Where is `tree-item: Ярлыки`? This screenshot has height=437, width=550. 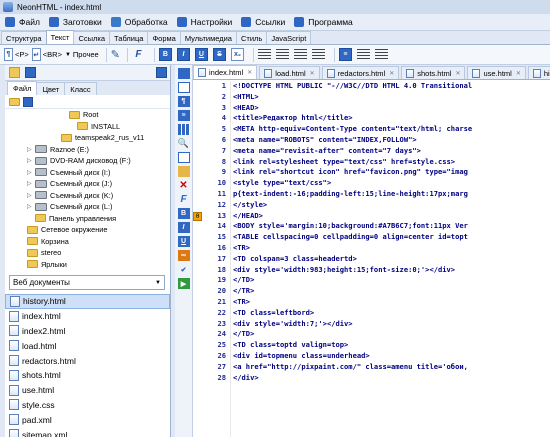
tree-item: Ярлыки is located at coordinates (87, 264).